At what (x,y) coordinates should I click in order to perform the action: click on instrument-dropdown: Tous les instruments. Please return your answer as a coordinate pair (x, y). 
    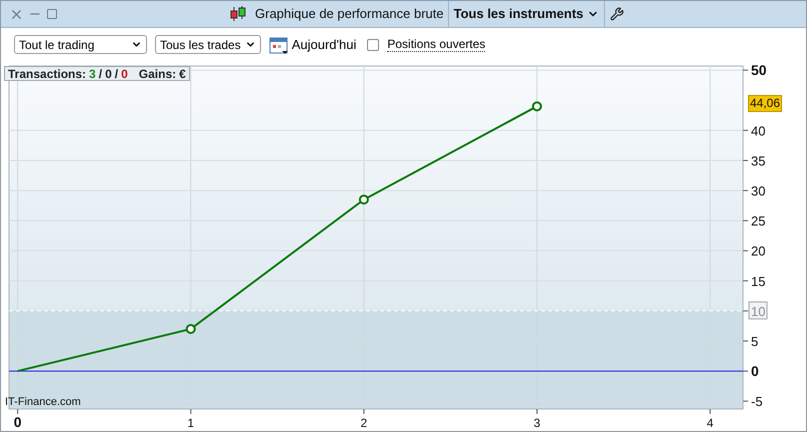
    Looking at the image, I should click on (527, 14).